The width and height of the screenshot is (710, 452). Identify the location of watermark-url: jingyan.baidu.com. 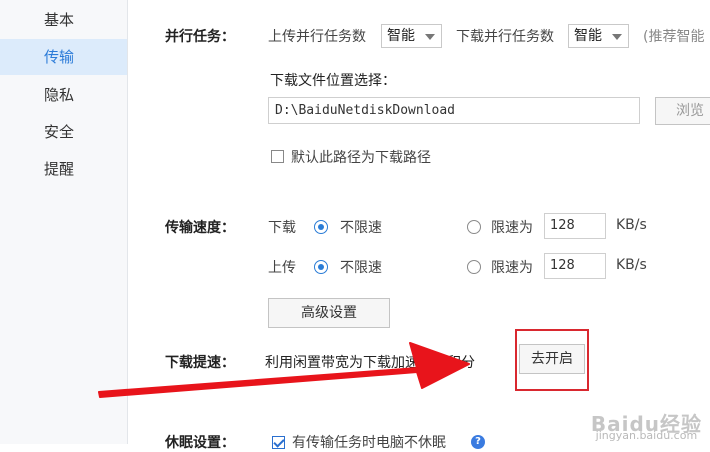
(646, 435).